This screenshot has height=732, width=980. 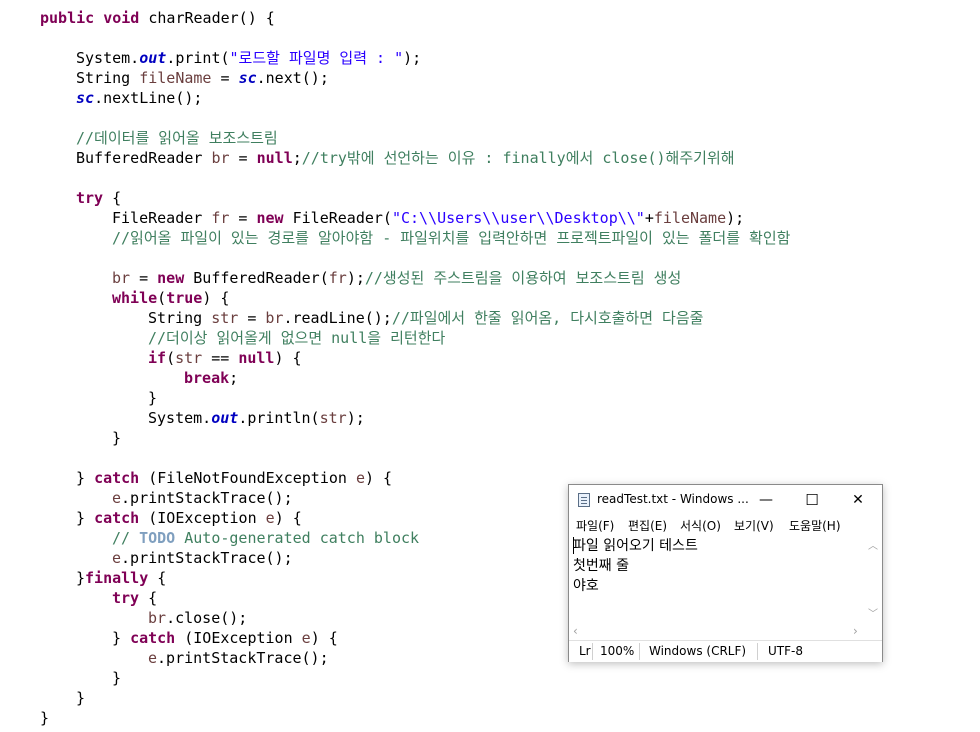 What do you see at coordinates (584, 500) in the screenshot?
I see `notepad-icon` at bounding box center [584, 500].